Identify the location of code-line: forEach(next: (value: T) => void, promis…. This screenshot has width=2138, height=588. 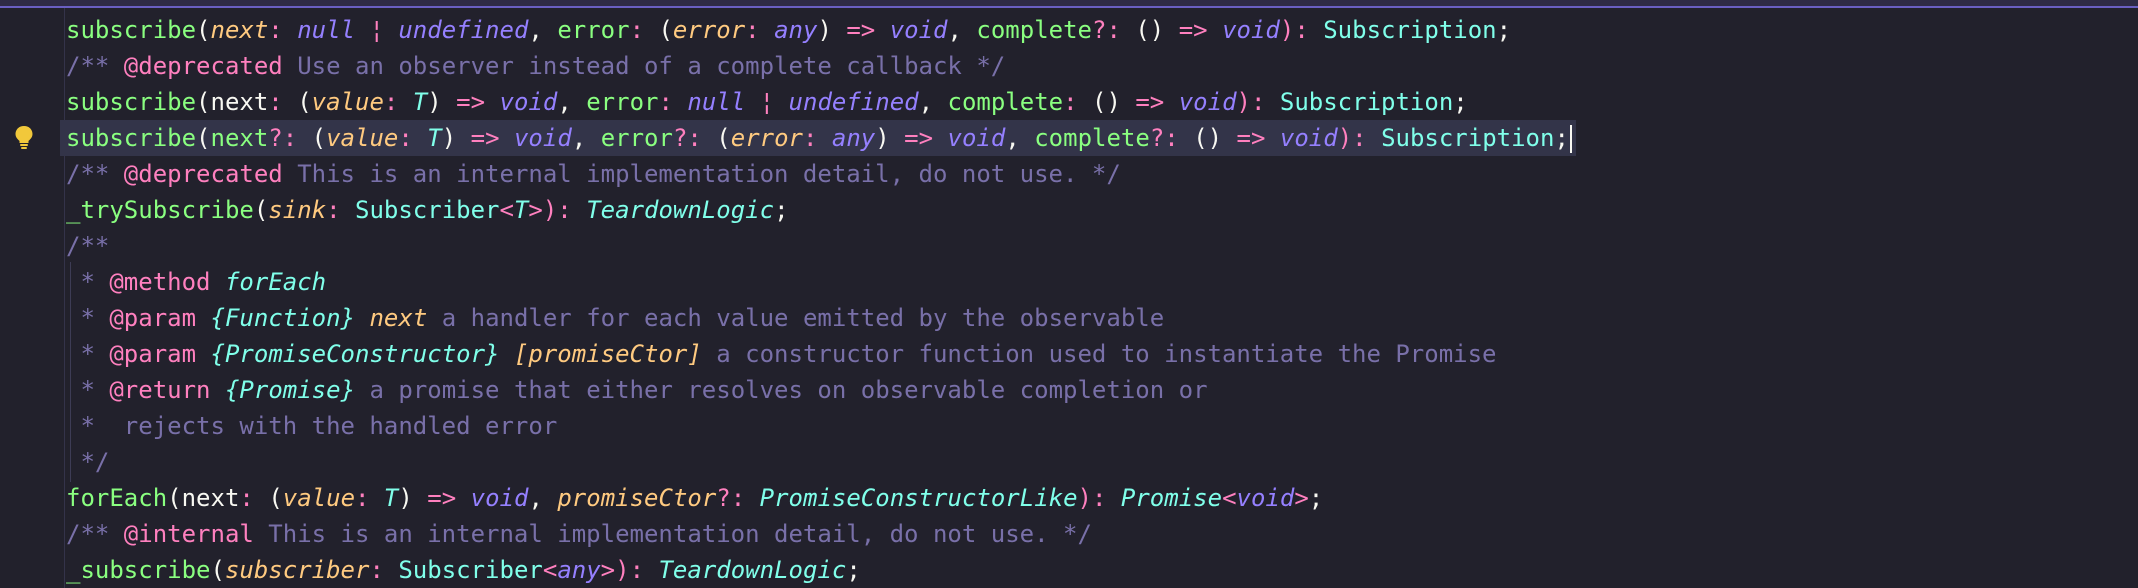
(694, 498).